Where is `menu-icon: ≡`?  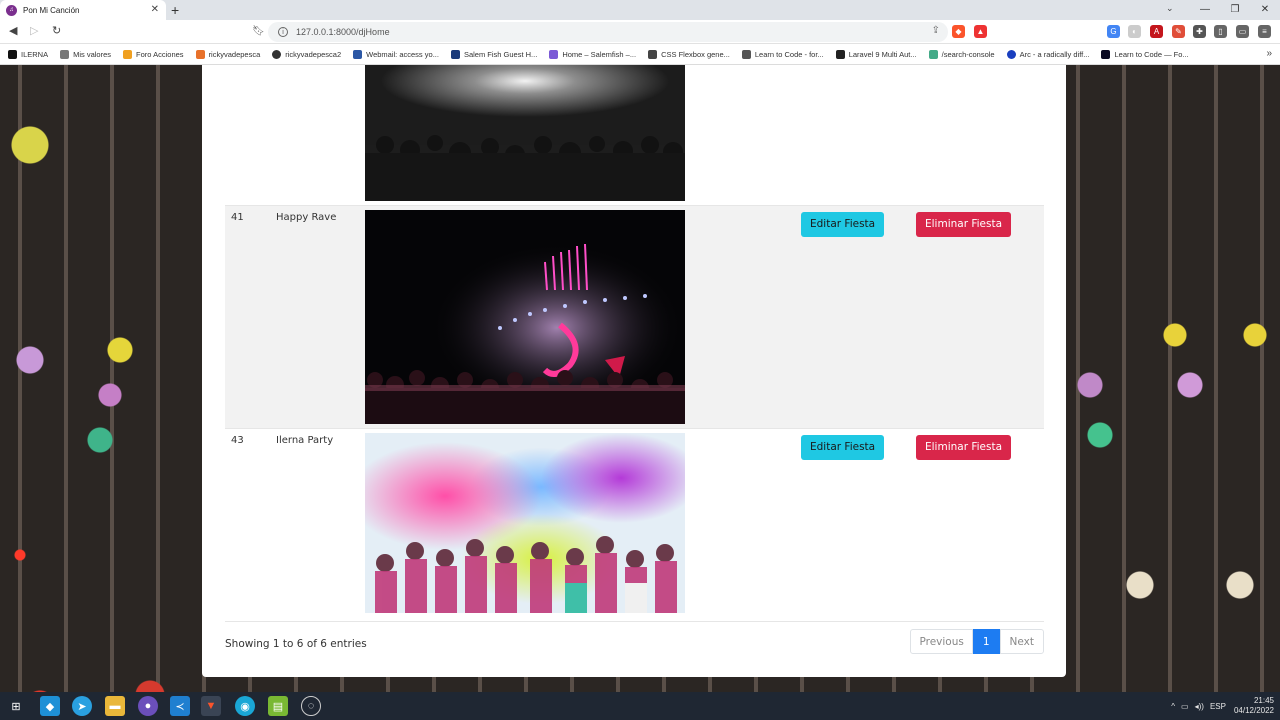 menu-icon: ≡ is located at coordinates (1264, 31).